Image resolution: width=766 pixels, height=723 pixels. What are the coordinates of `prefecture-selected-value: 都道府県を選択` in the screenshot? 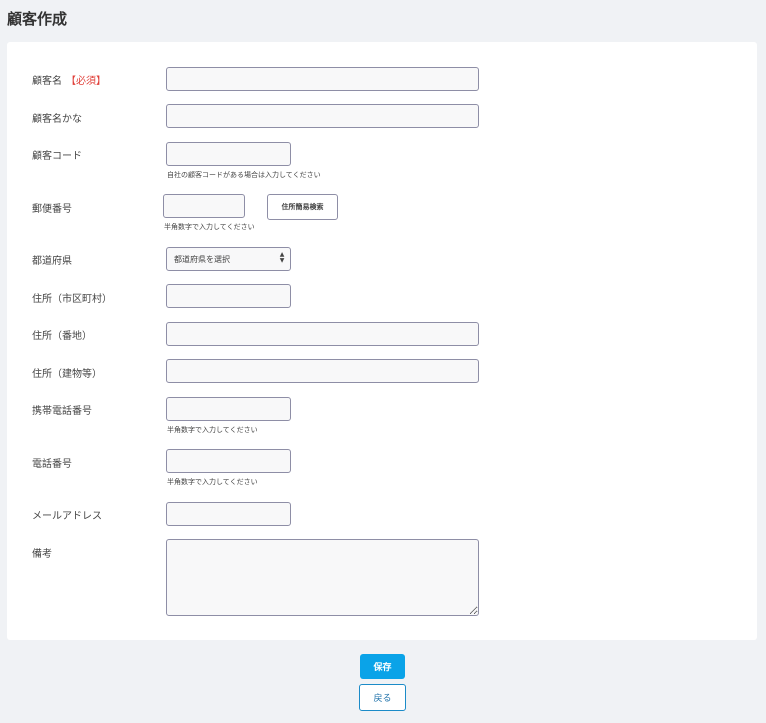 It's located at (202, 259).